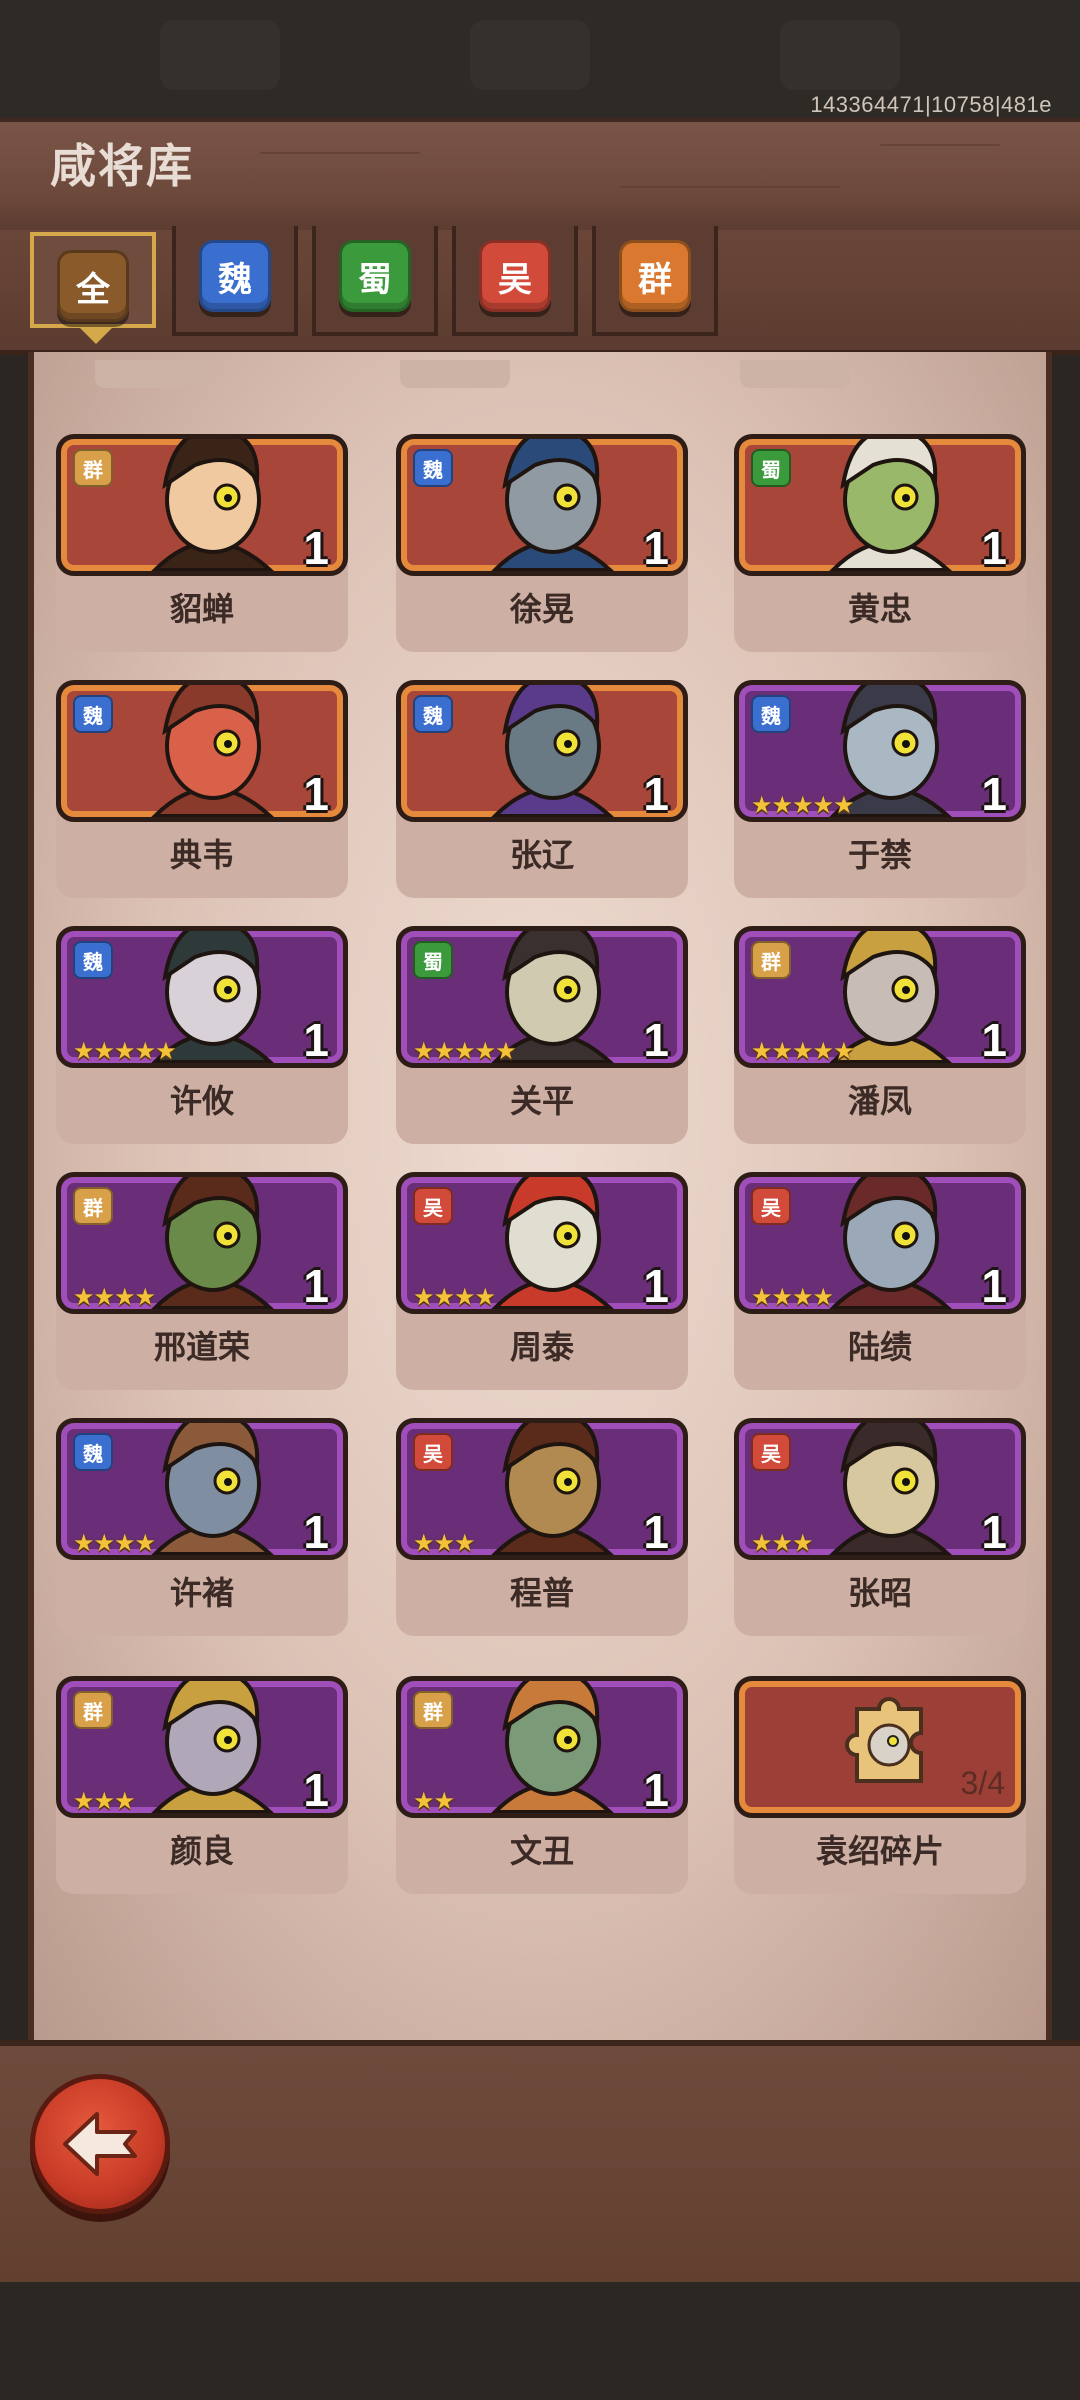  I want to click on hero-name: 于禁, so click(879, 855).